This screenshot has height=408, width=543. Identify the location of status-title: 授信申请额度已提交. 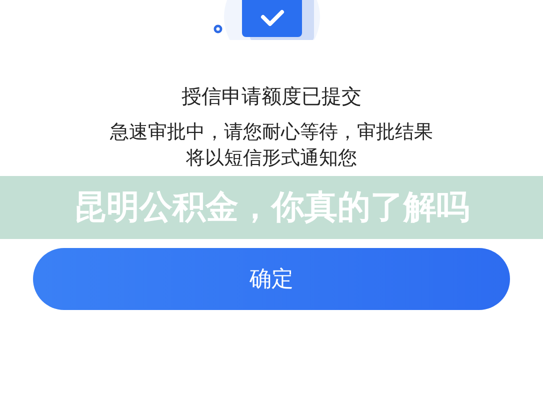
(272, 96).